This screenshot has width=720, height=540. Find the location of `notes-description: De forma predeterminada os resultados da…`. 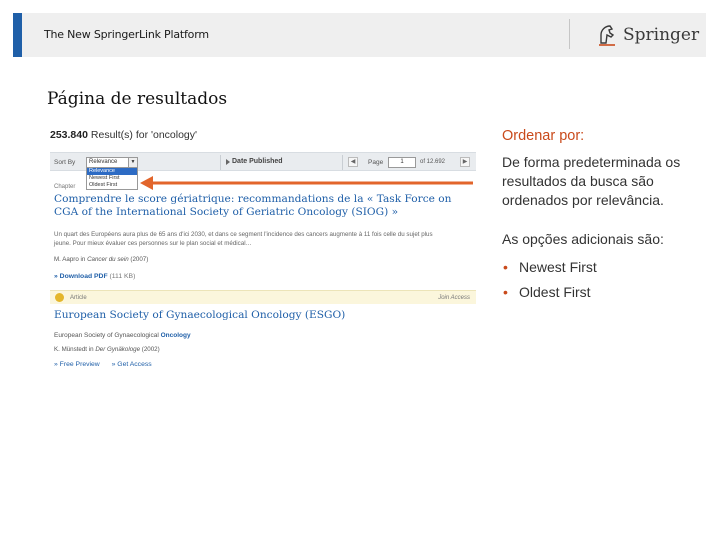

notes-description: De forma predeterminada os resultados da… is located at coordinates (591, 181).